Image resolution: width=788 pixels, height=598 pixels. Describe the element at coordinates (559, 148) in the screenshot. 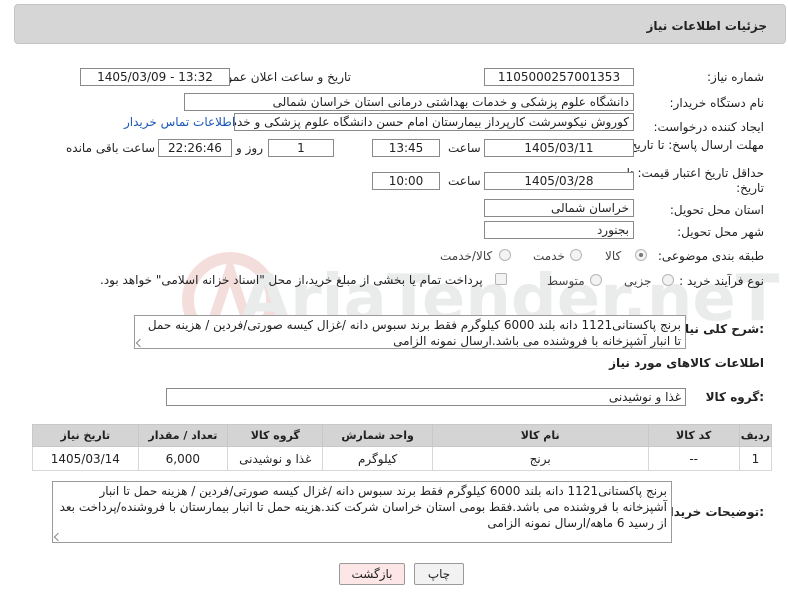

I see `deadline-date-field: 1405/03/11` at that location.